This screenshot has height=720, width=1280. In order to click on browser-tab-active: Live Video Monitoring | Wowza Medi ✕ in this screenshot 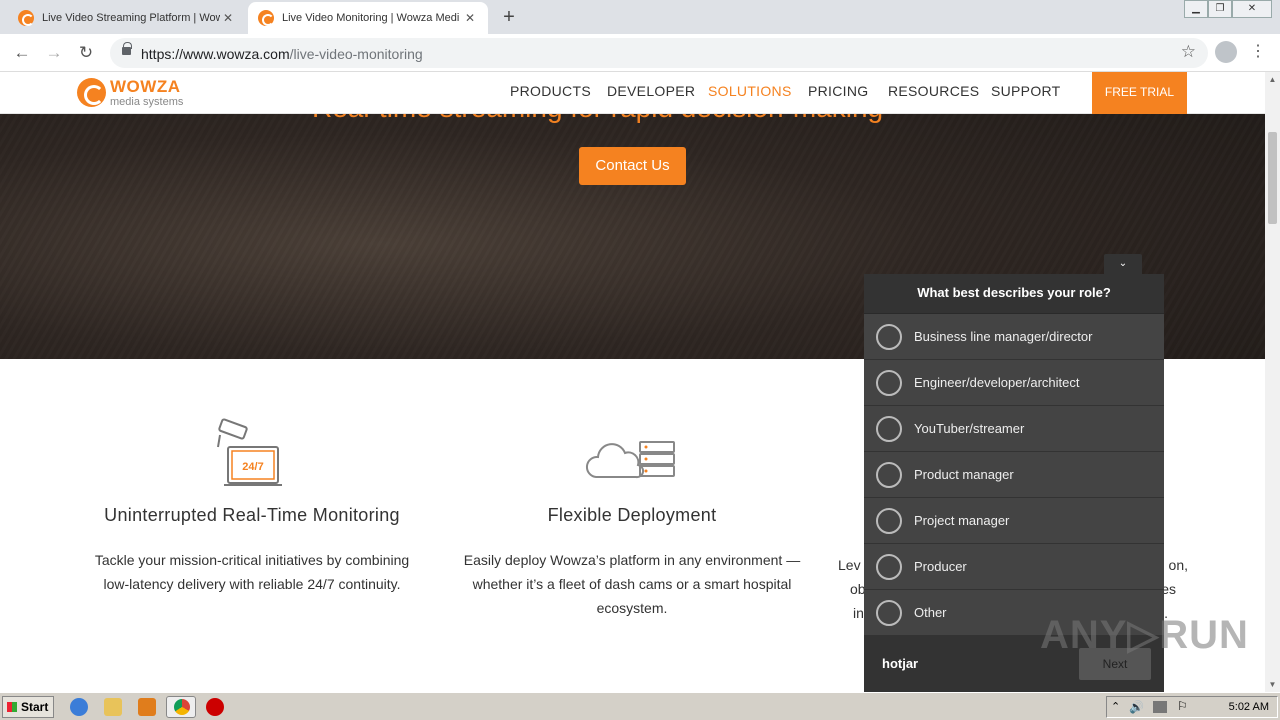, I will do `click(368, 18)`.